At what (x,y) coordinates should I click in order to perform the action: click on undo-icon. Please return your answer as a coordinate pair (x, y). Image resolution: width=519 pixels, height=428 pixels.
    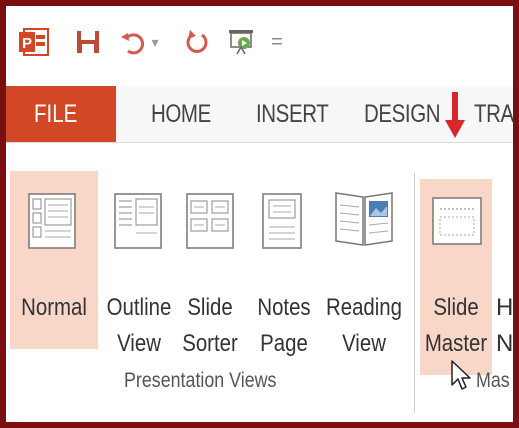
    Looking at the image, I should click on (133, 42).